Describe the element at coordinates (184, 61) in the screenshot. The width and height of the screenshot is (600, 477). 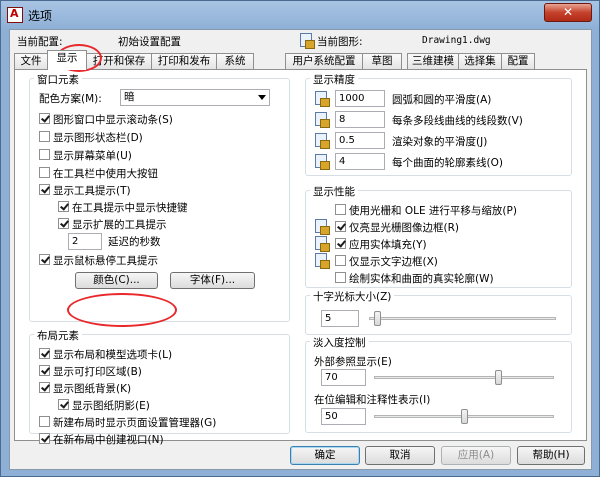
I see `tab-plot-publish: 打印和发布` at that location.